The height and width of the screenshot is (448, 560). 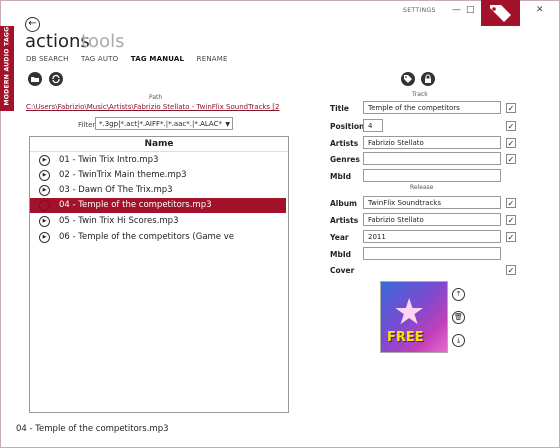 I want to click on file-name: 01 - Twin Trix Intro.mp3, so click(x=109, y=160).